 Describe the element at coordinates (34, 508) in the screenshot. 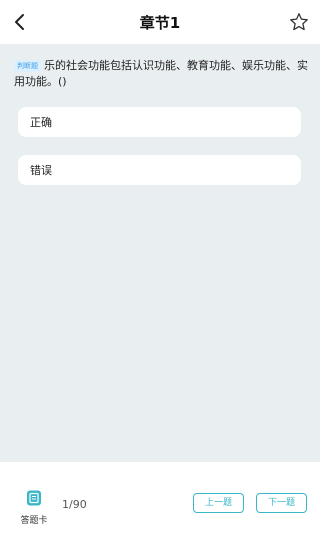

I see `answer-card-button: 答题卡` at that location.